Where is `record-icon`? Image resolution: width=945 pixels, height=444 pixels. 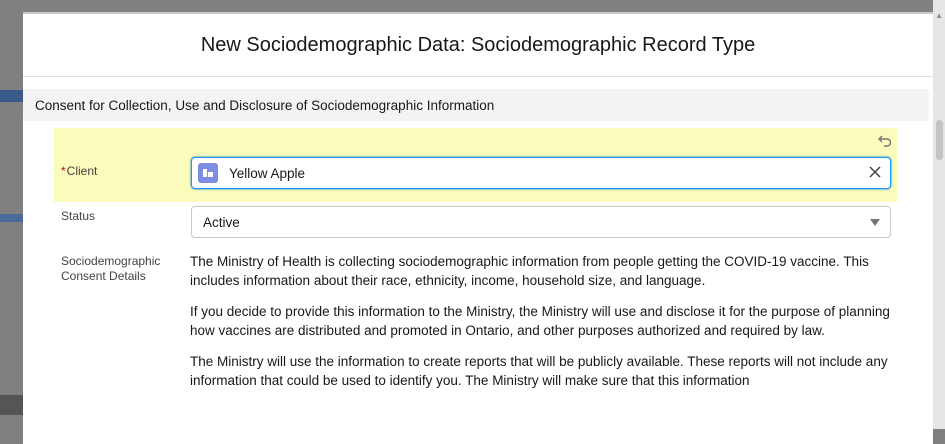 record-icon is located at coordinates (208, 173).